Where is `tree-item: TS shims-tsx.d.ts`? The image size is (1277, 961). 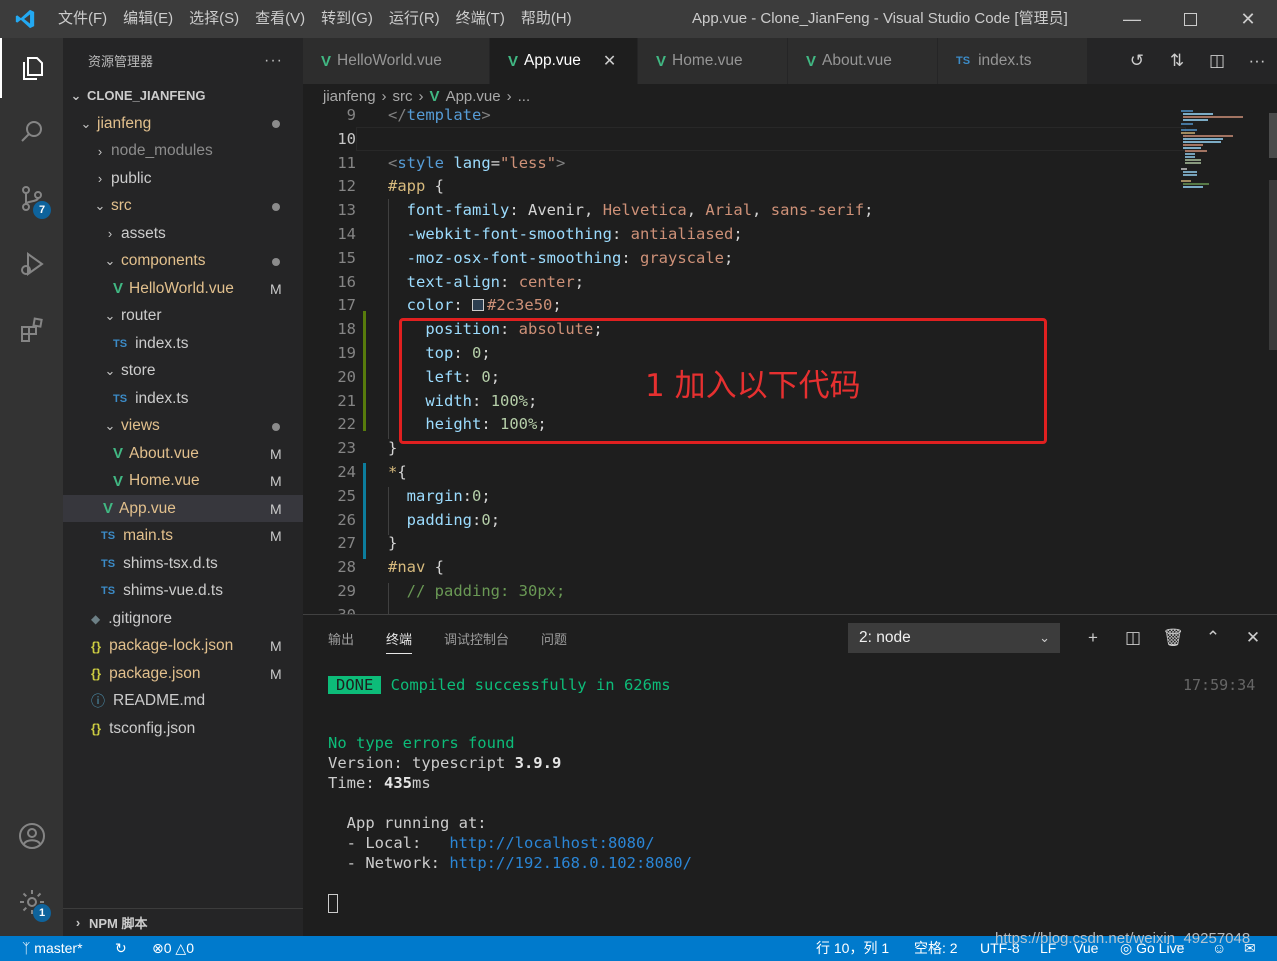 tree-item: TS shims-tsx.d.ts is located at coordinates (183, 563).